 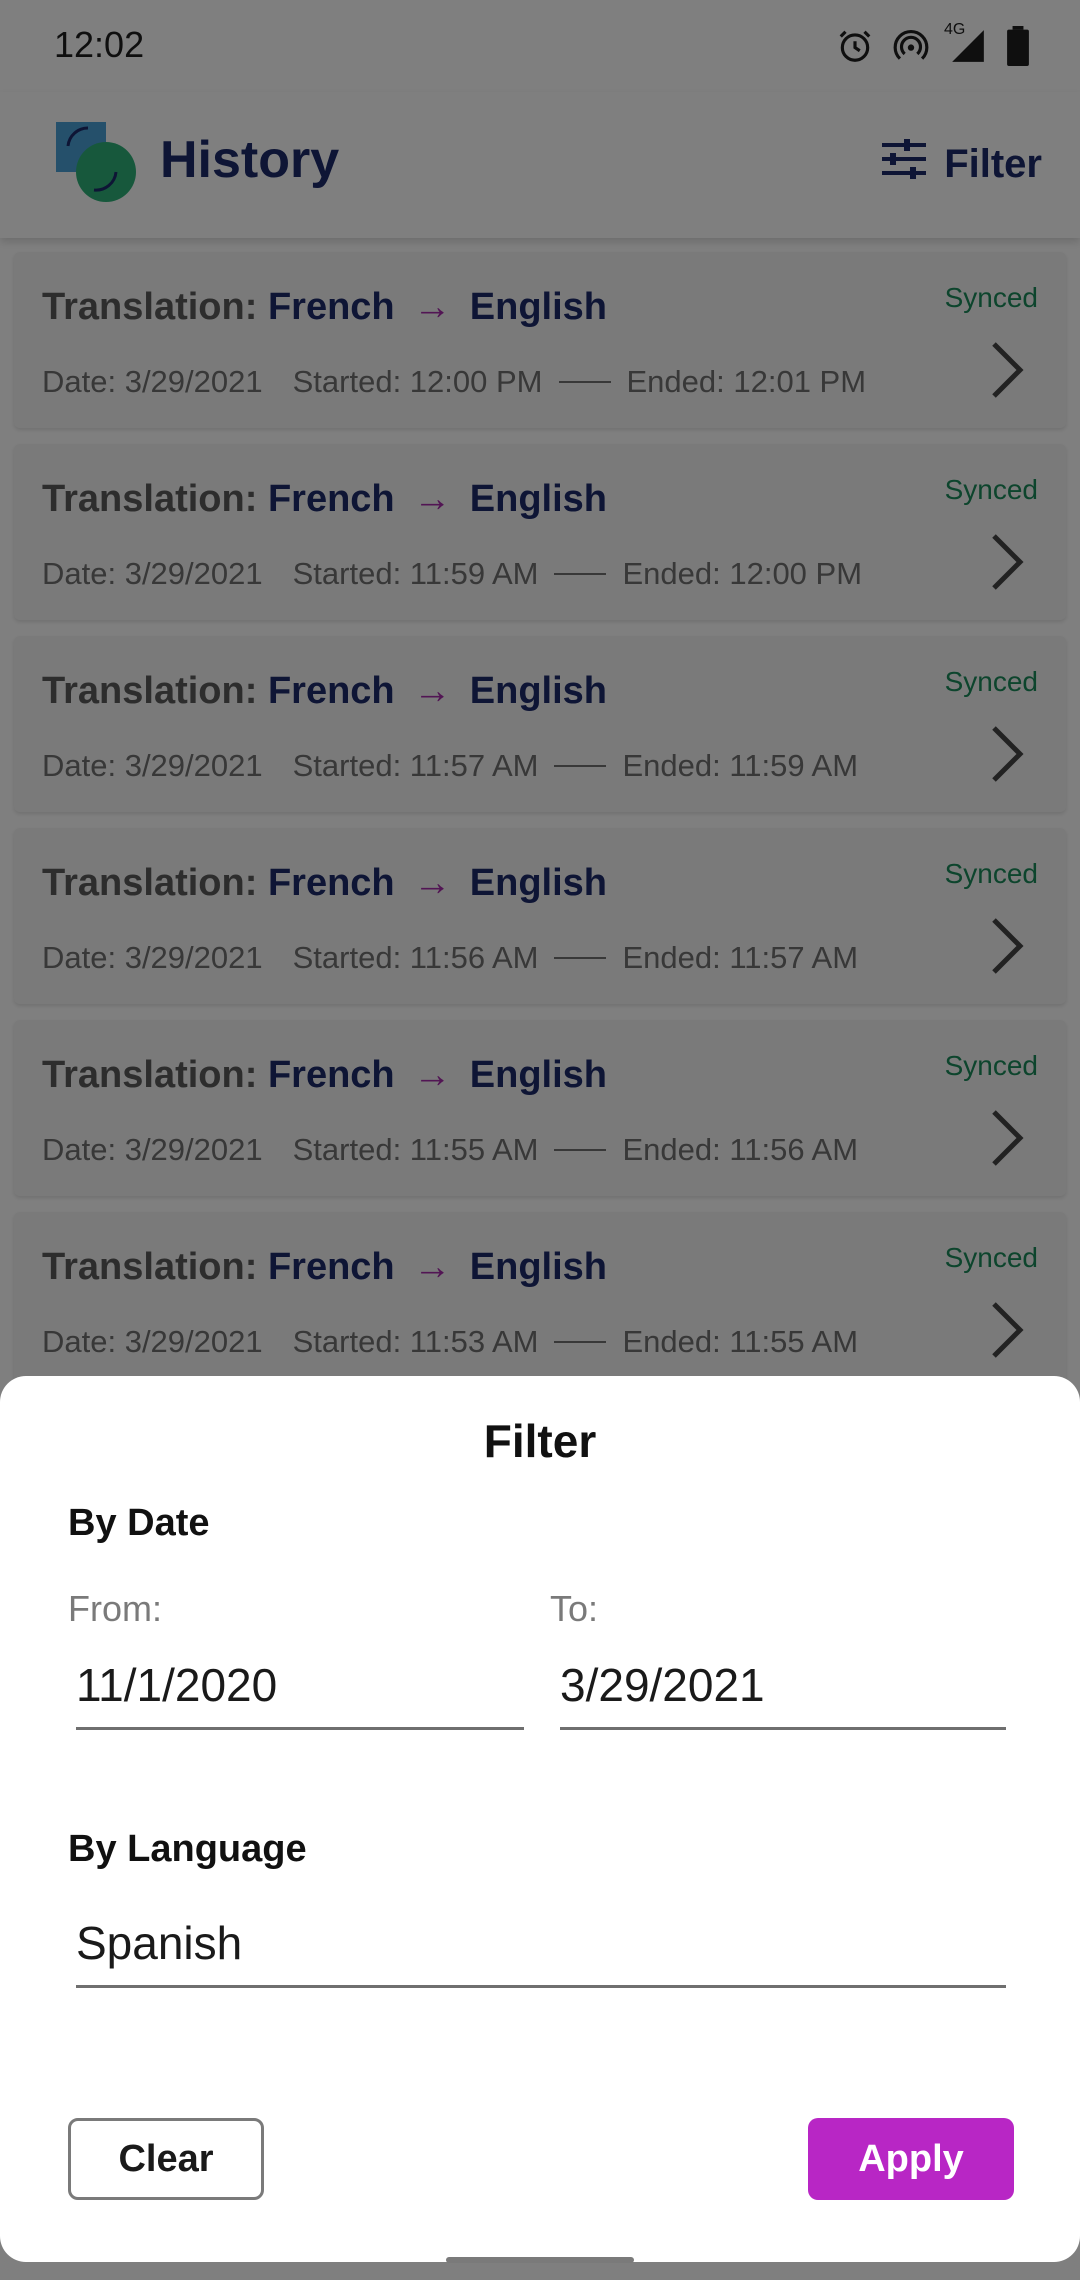 I want to click on by-date-label: By Date, so click(x=139, y=1523).